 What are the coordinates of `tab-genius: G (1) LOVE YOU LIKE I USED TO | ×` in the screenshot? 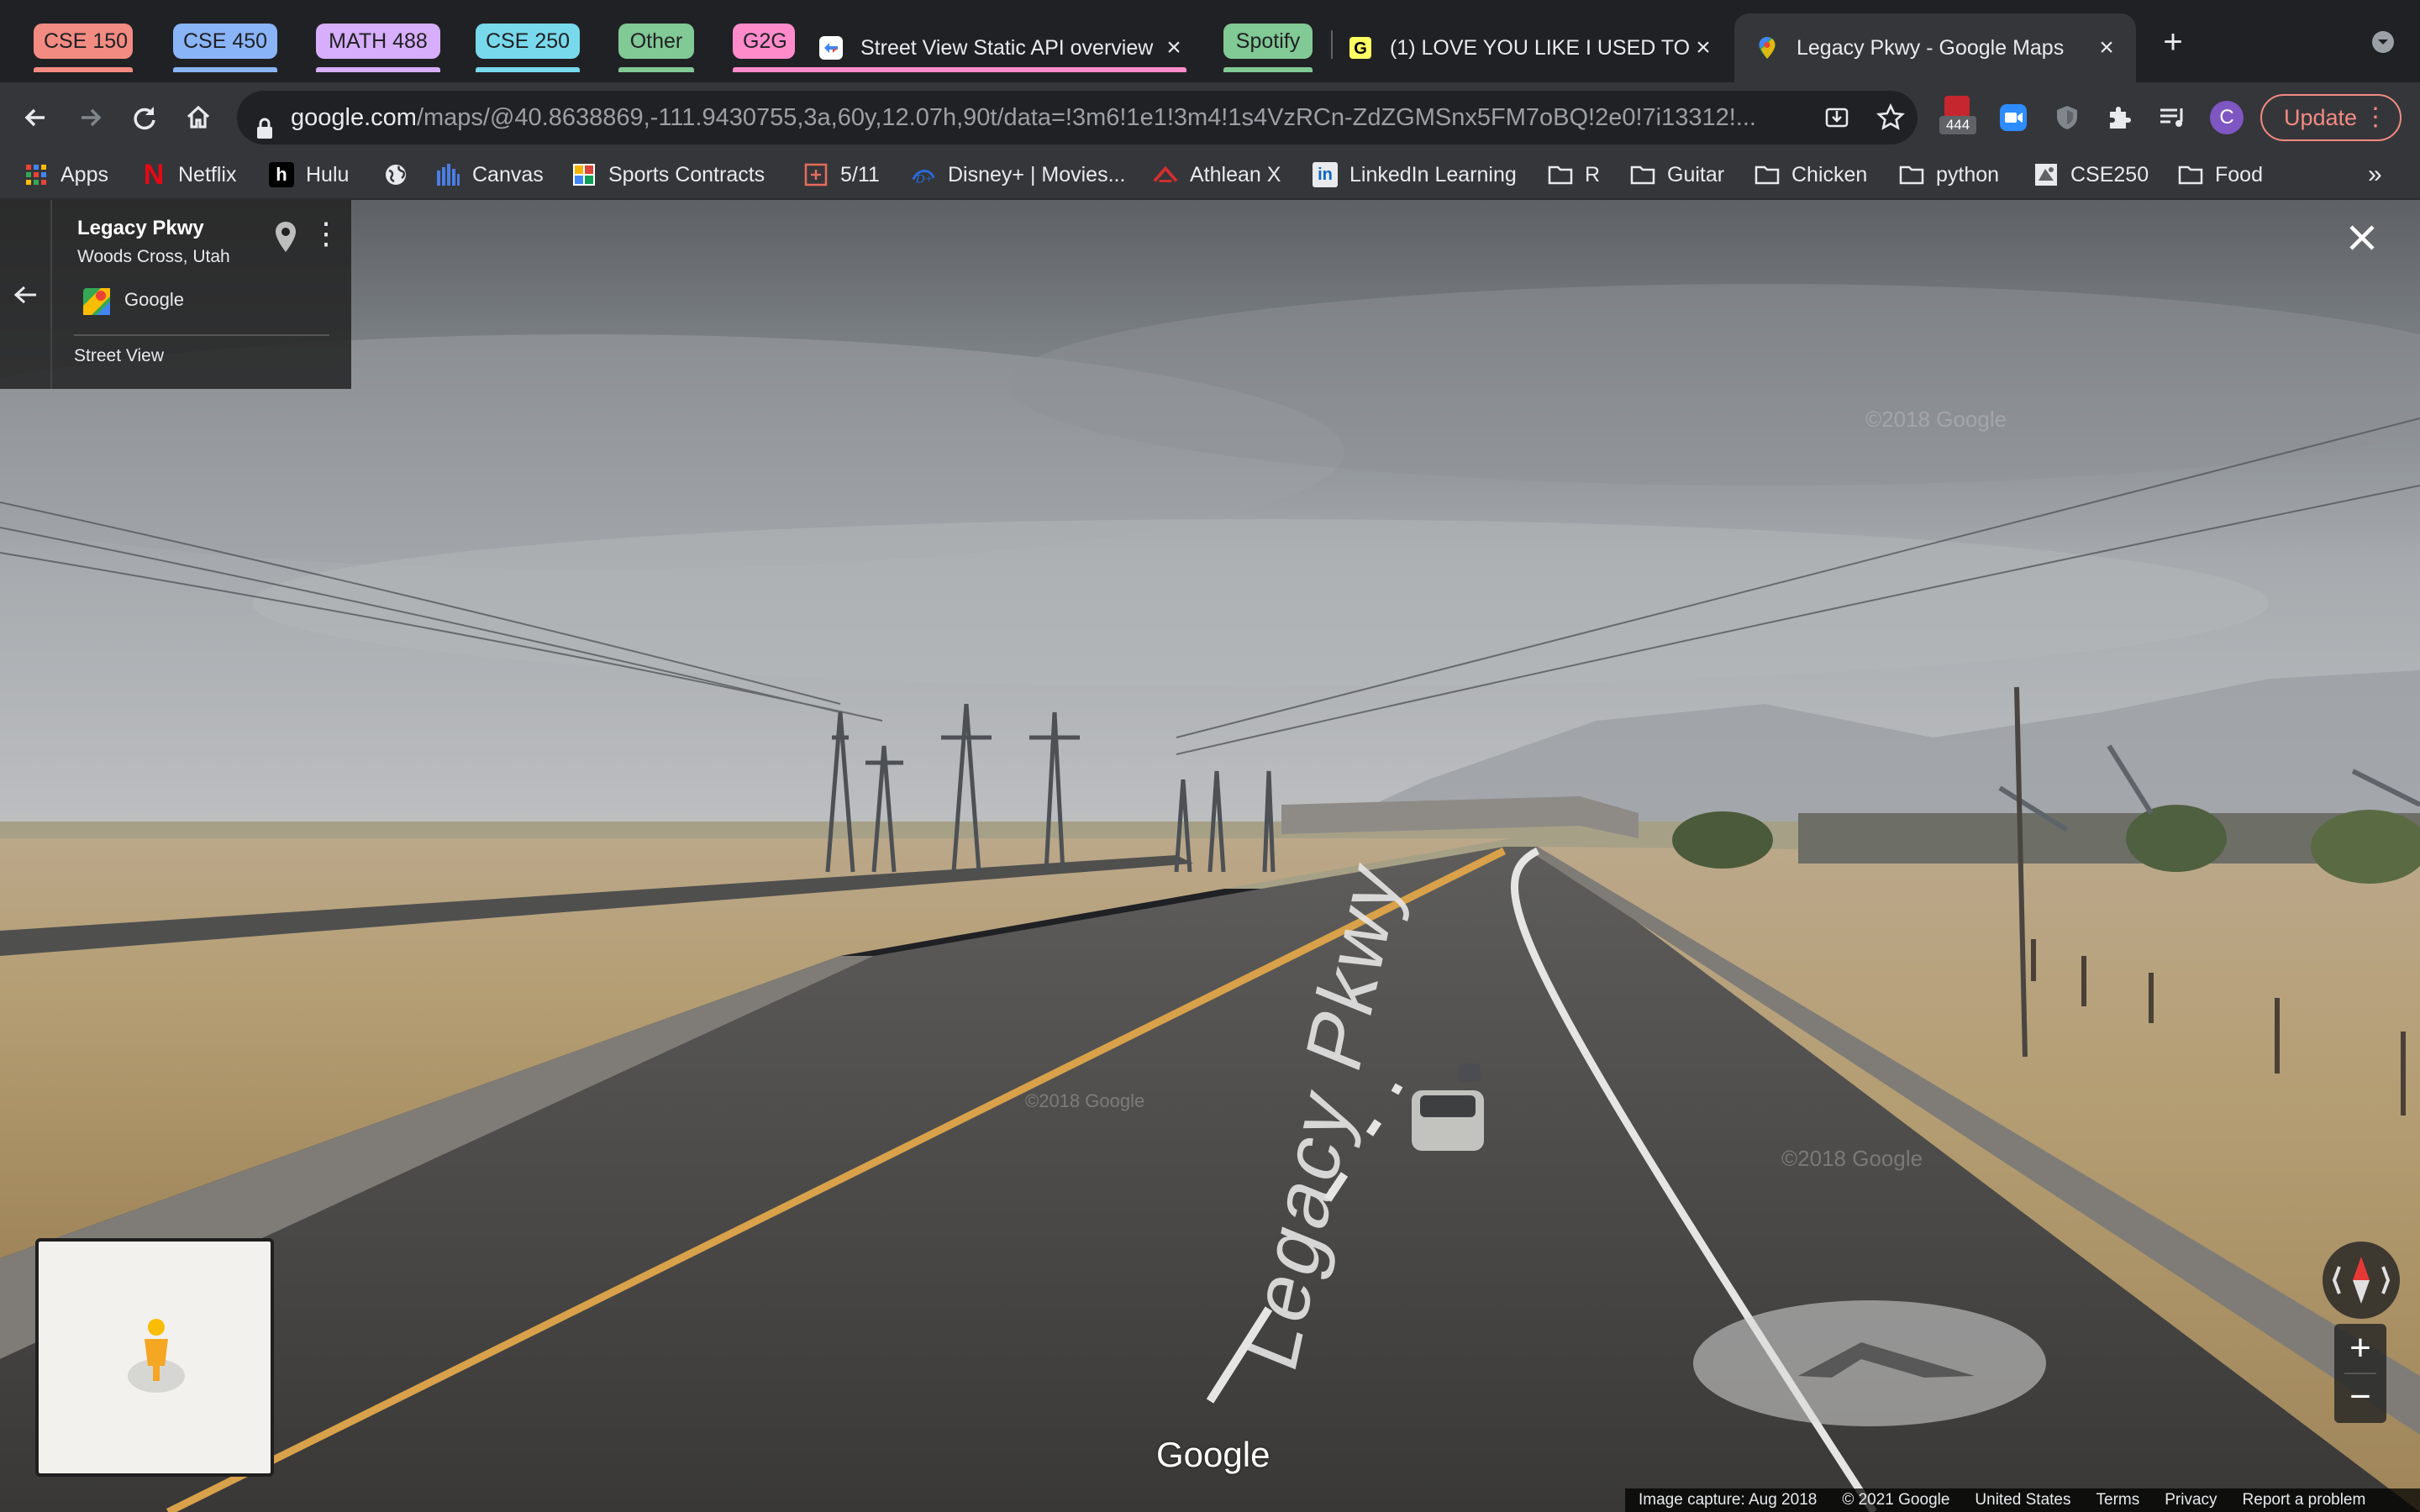 It's located at (1533, 47).